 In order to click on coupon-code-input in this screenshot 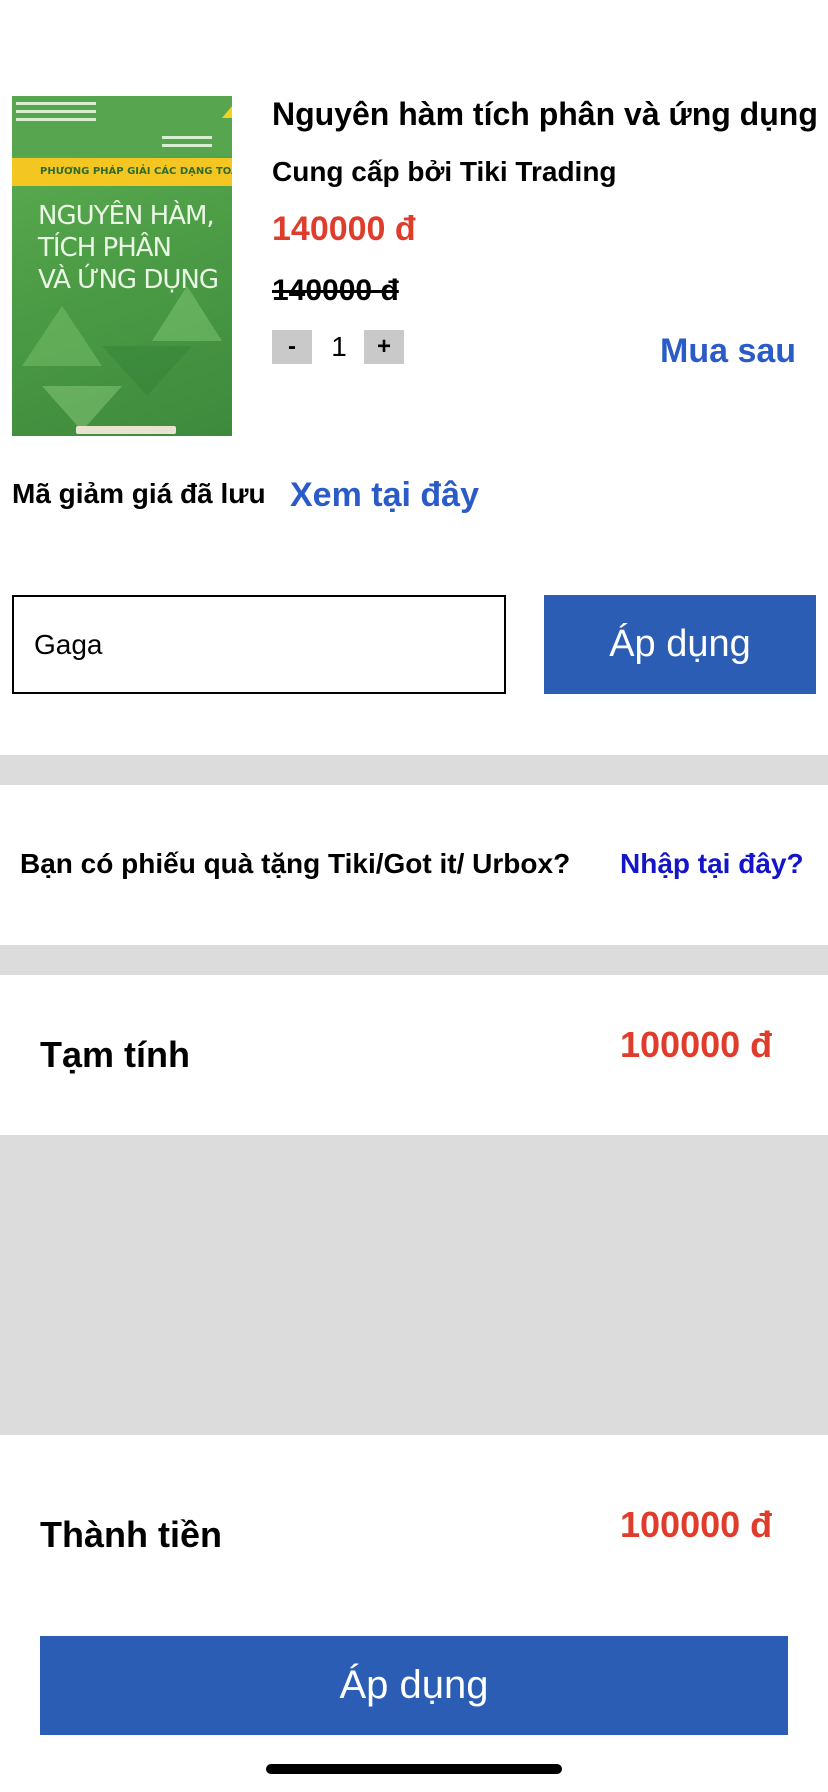, I will do `click(259, 644)`.